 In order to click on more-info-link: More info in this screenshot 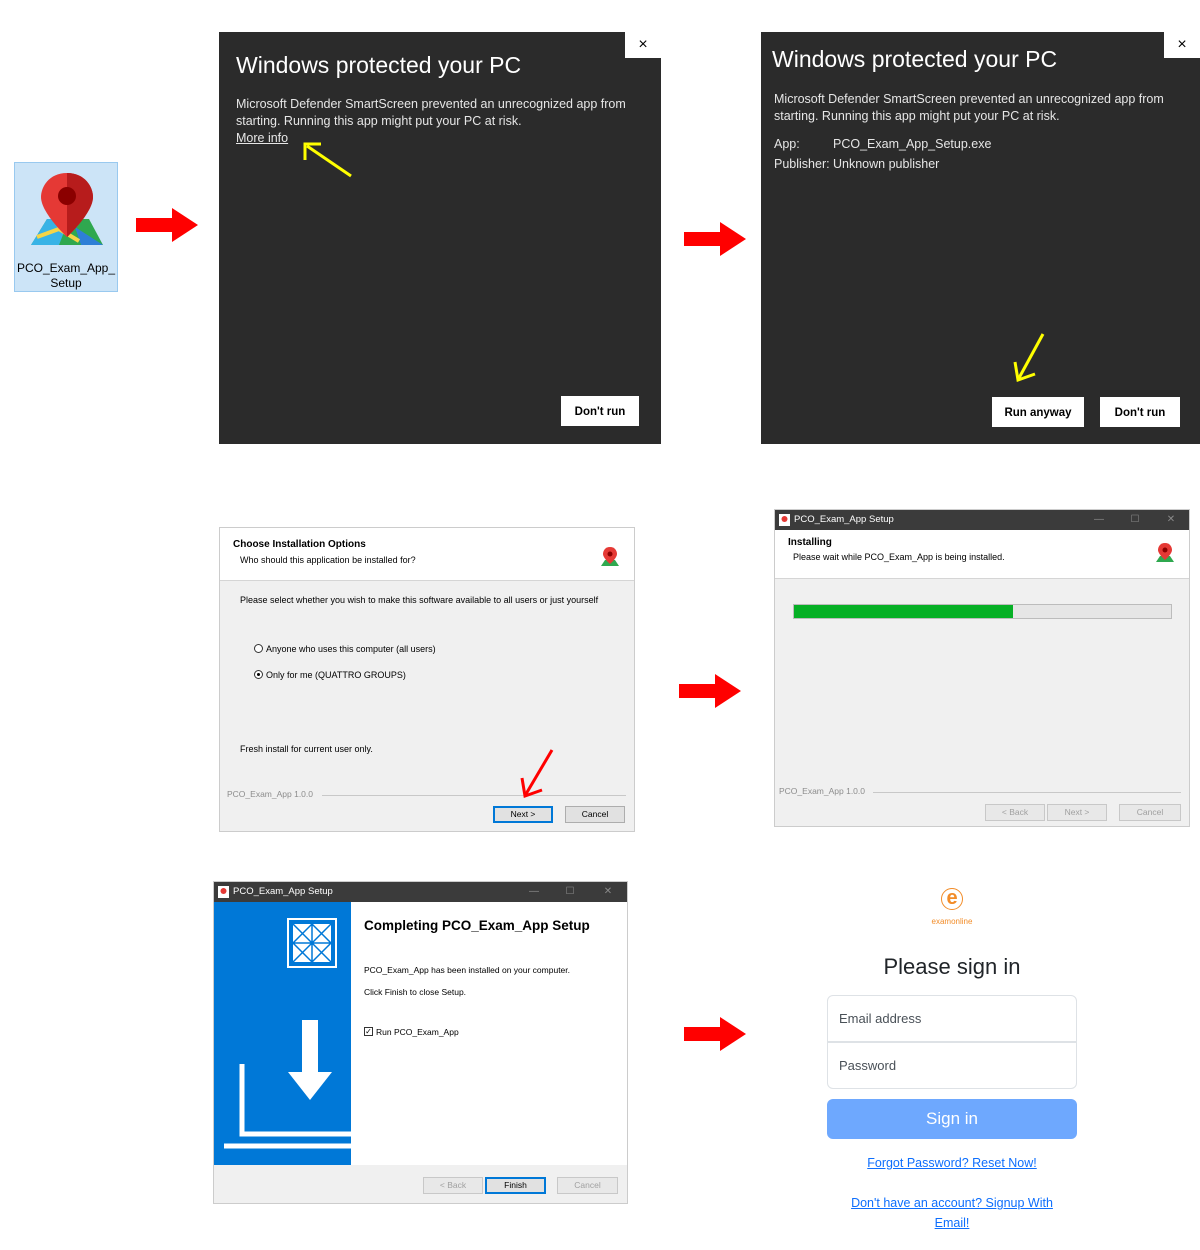, I will do `click(262, 138)`.